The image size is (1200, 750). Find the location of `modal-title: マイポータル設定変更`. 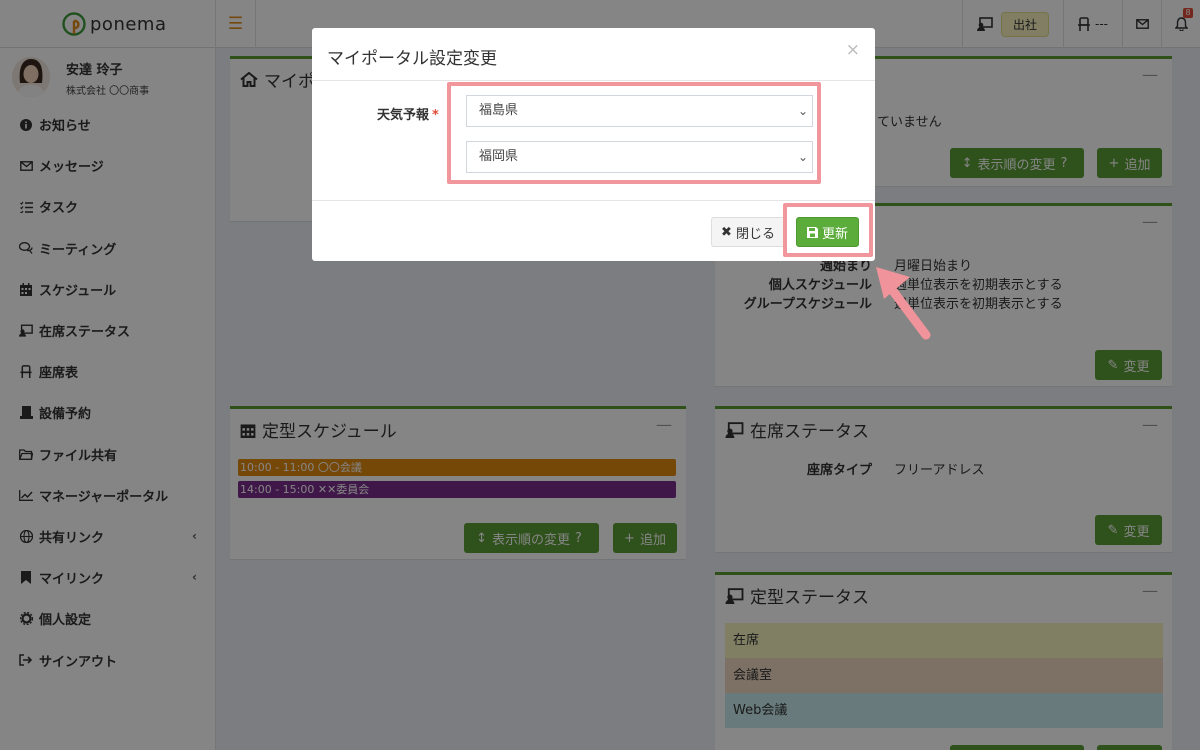

modal-title: マイポータル設定変更 is located at coordinates (412, 59).